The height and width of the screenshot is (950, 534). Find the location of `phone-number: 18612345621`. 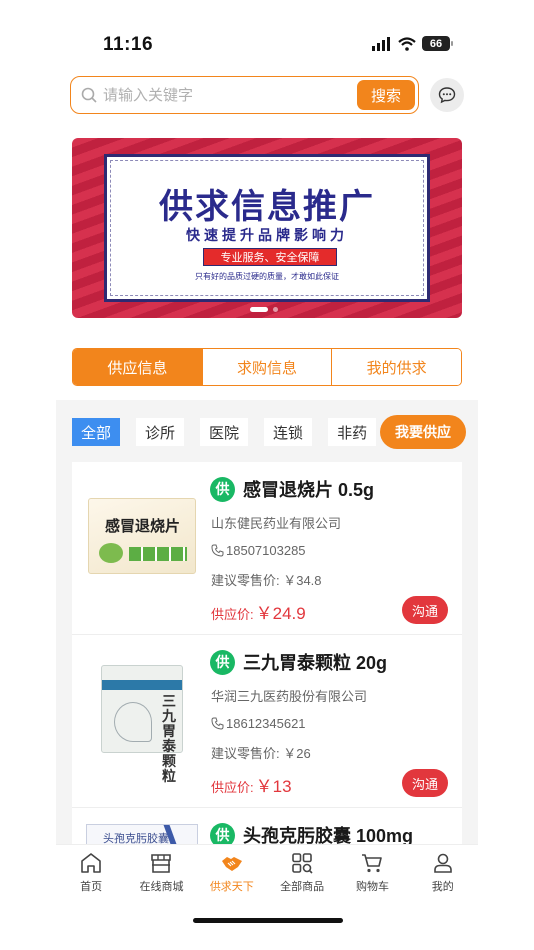

phone-number: 18612345621 is located at coordinates (266, 723).